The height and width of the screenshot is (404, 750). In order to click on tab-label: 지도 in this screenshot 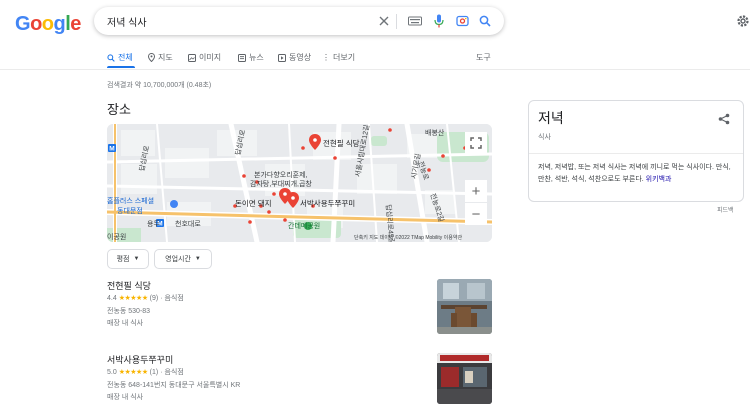, I will do `click(165, 57)`.